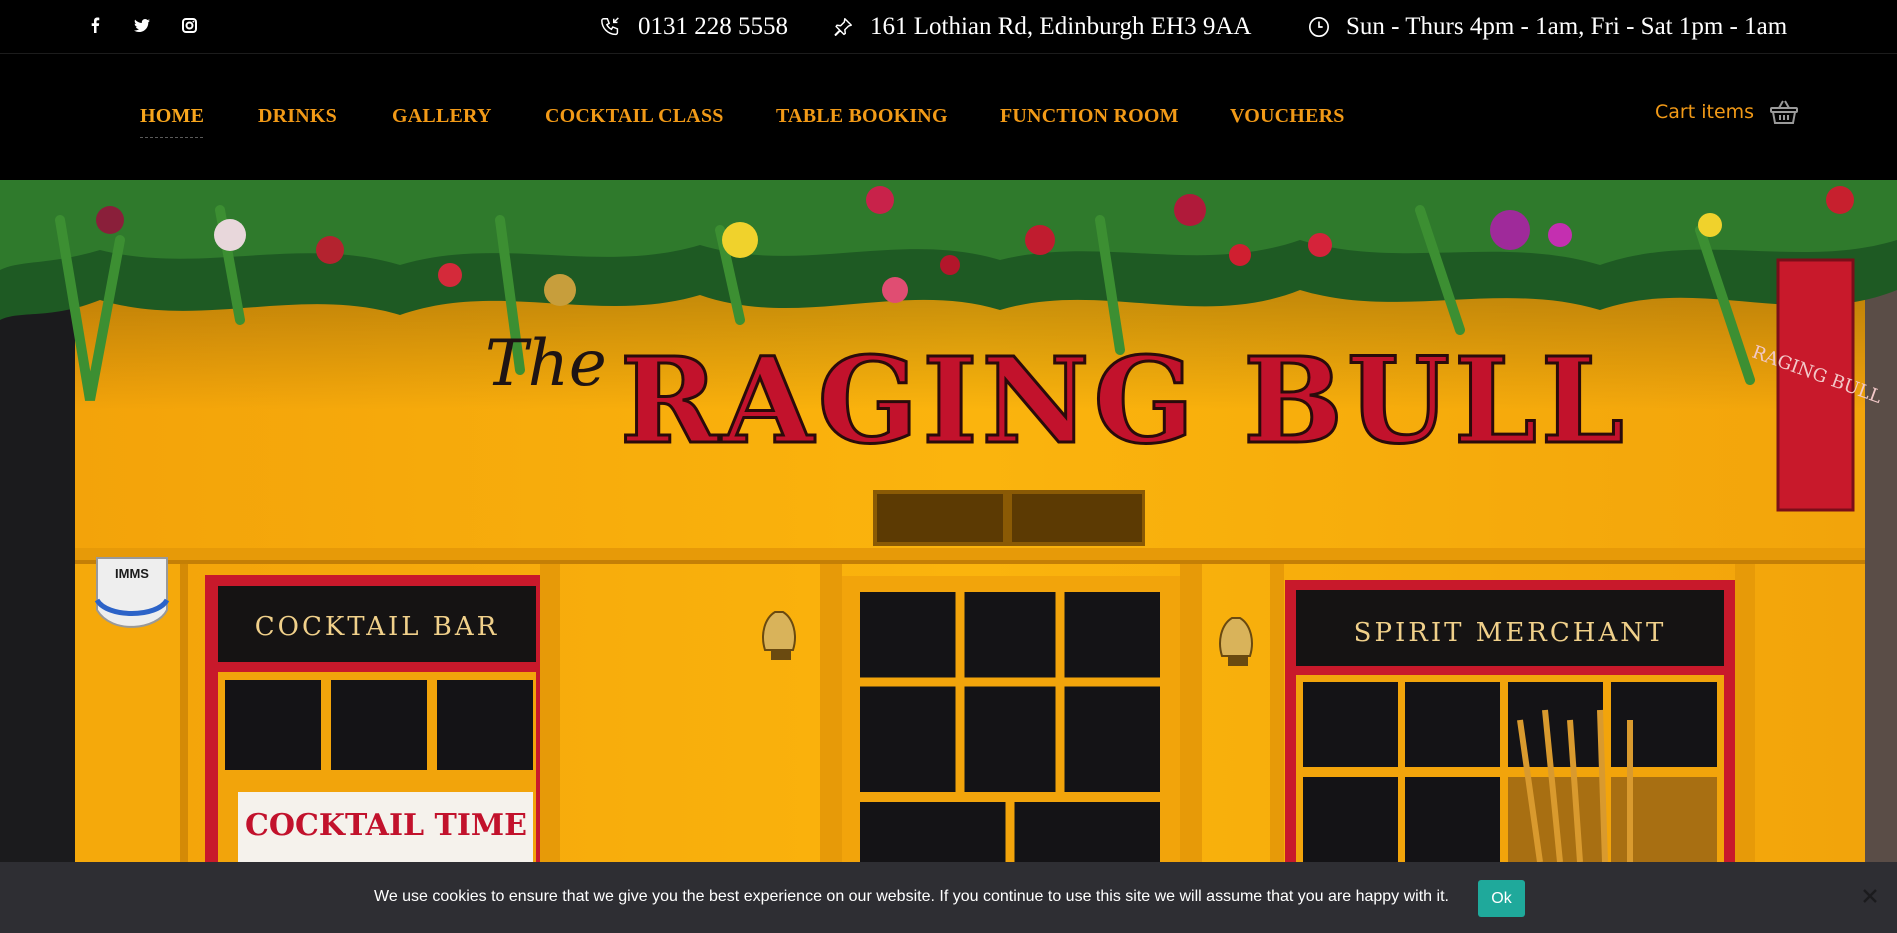 This screenshot has width=1897, height=933. Describe the element at coordinates (1784, 112) in the screenshot. I see `basket-icon` at that location.